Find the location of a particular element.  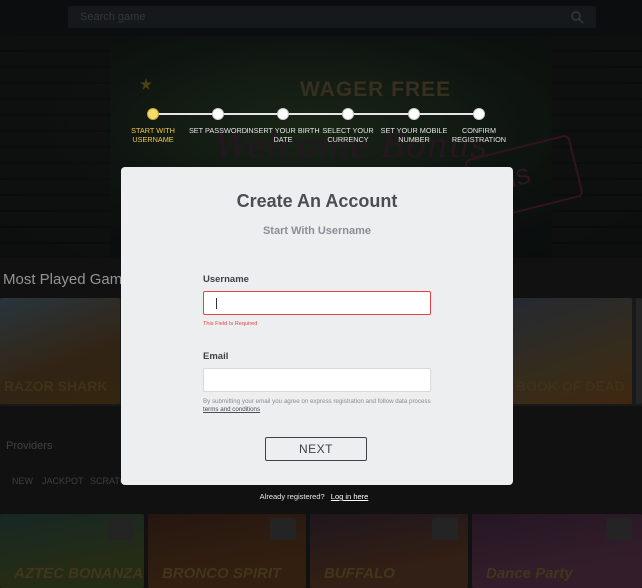

email-label: Email is located at coordinates (216, 356).